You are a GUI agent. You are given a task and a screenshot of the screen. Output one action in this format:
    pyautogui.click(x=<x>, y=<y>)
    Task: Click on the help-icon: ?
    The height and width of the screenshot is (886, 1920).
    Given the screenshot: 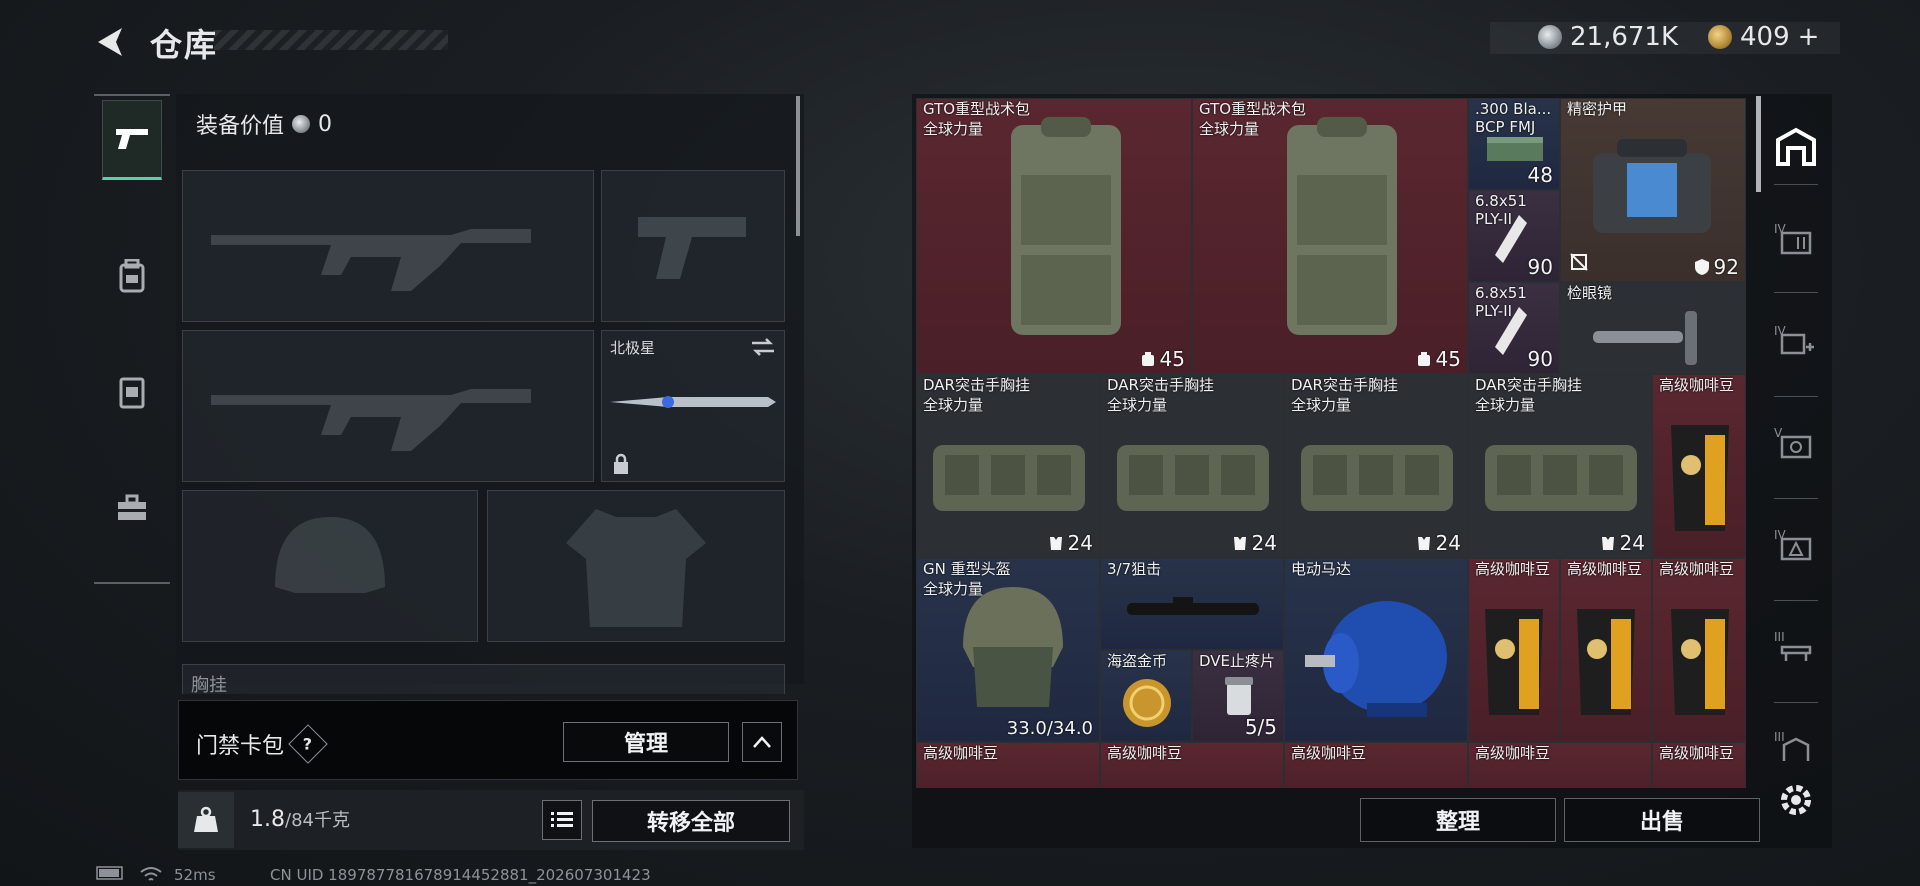 What is the action you would take?
    pyautogui.click(x=308, y=744)
    